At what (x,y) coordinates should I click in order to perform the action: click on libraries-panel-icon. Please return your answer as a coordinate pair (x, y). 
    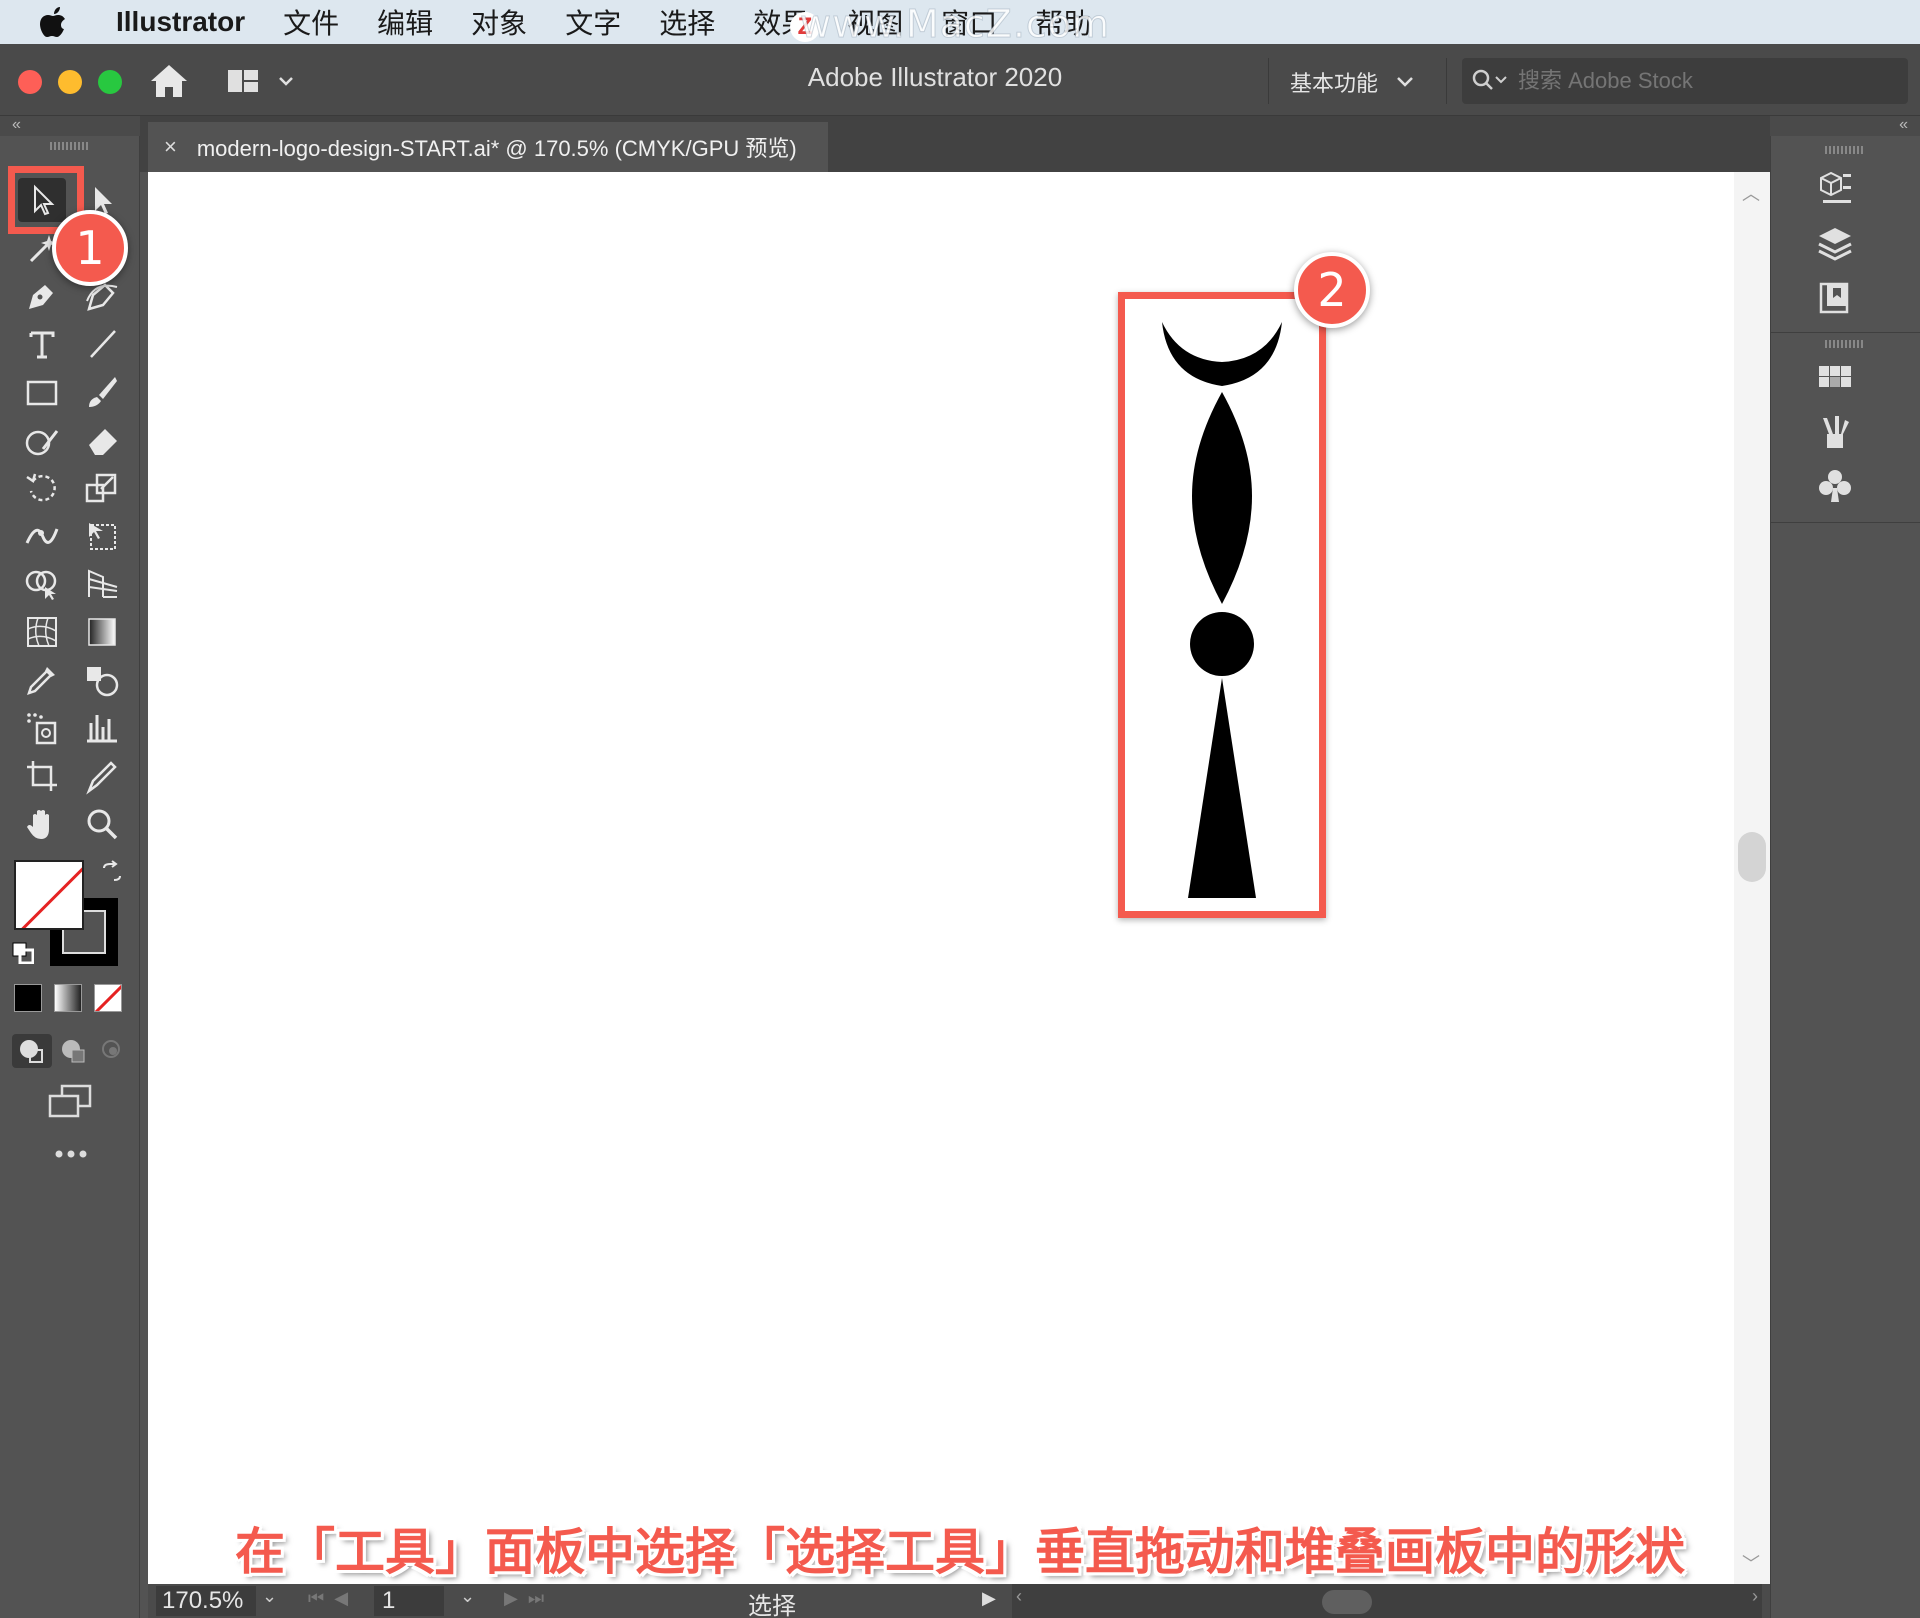
    Looking at the image, I should click on (1835, 298).